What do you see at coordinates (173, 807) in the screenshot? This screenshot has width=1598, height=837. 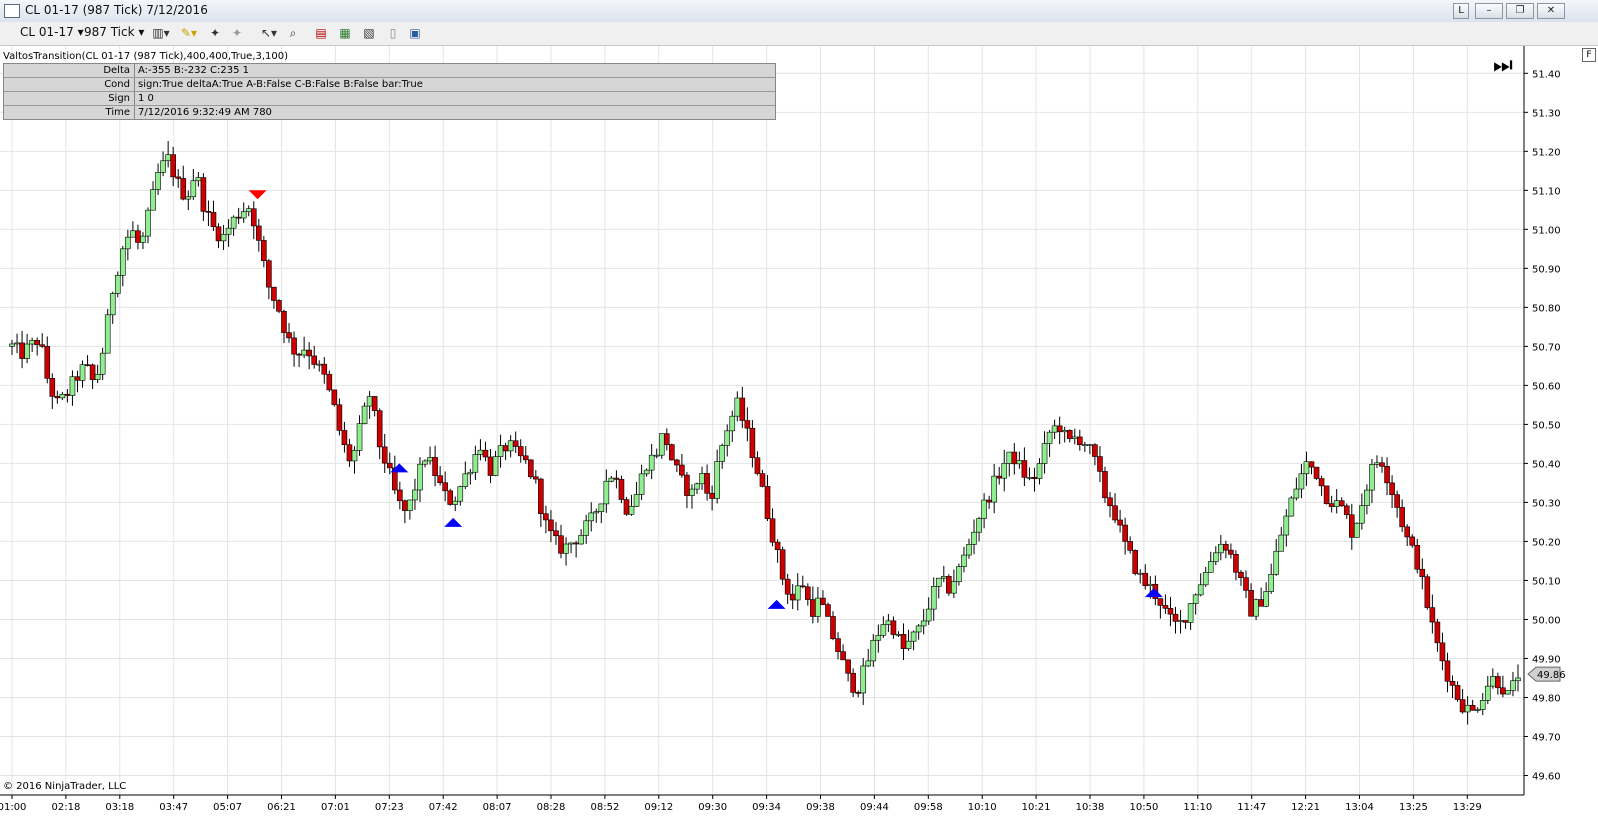 I see `x-tick-label: 03:47` at bounding box center [173, 807].